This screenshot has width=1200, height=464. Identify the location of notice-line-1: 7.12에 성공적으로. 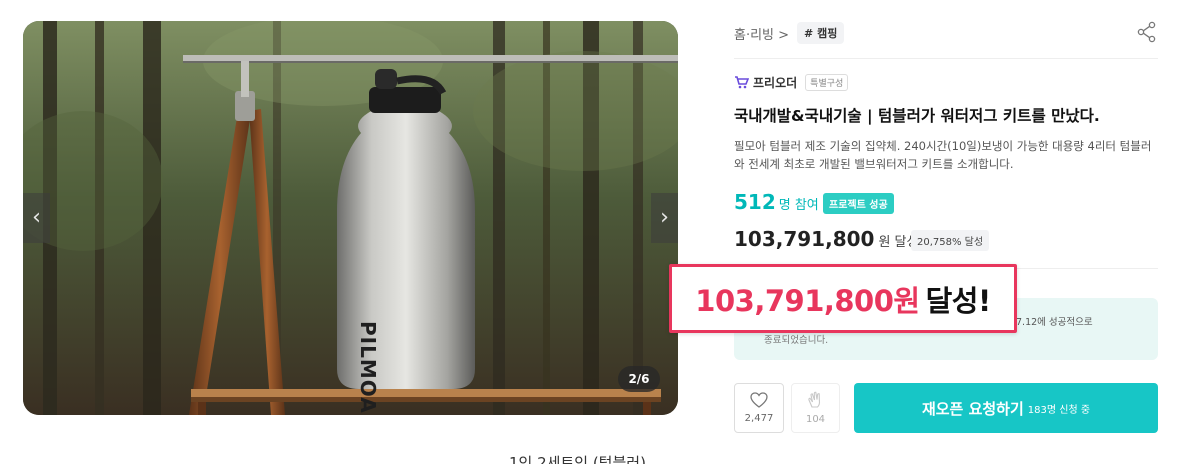
(1054, 322).